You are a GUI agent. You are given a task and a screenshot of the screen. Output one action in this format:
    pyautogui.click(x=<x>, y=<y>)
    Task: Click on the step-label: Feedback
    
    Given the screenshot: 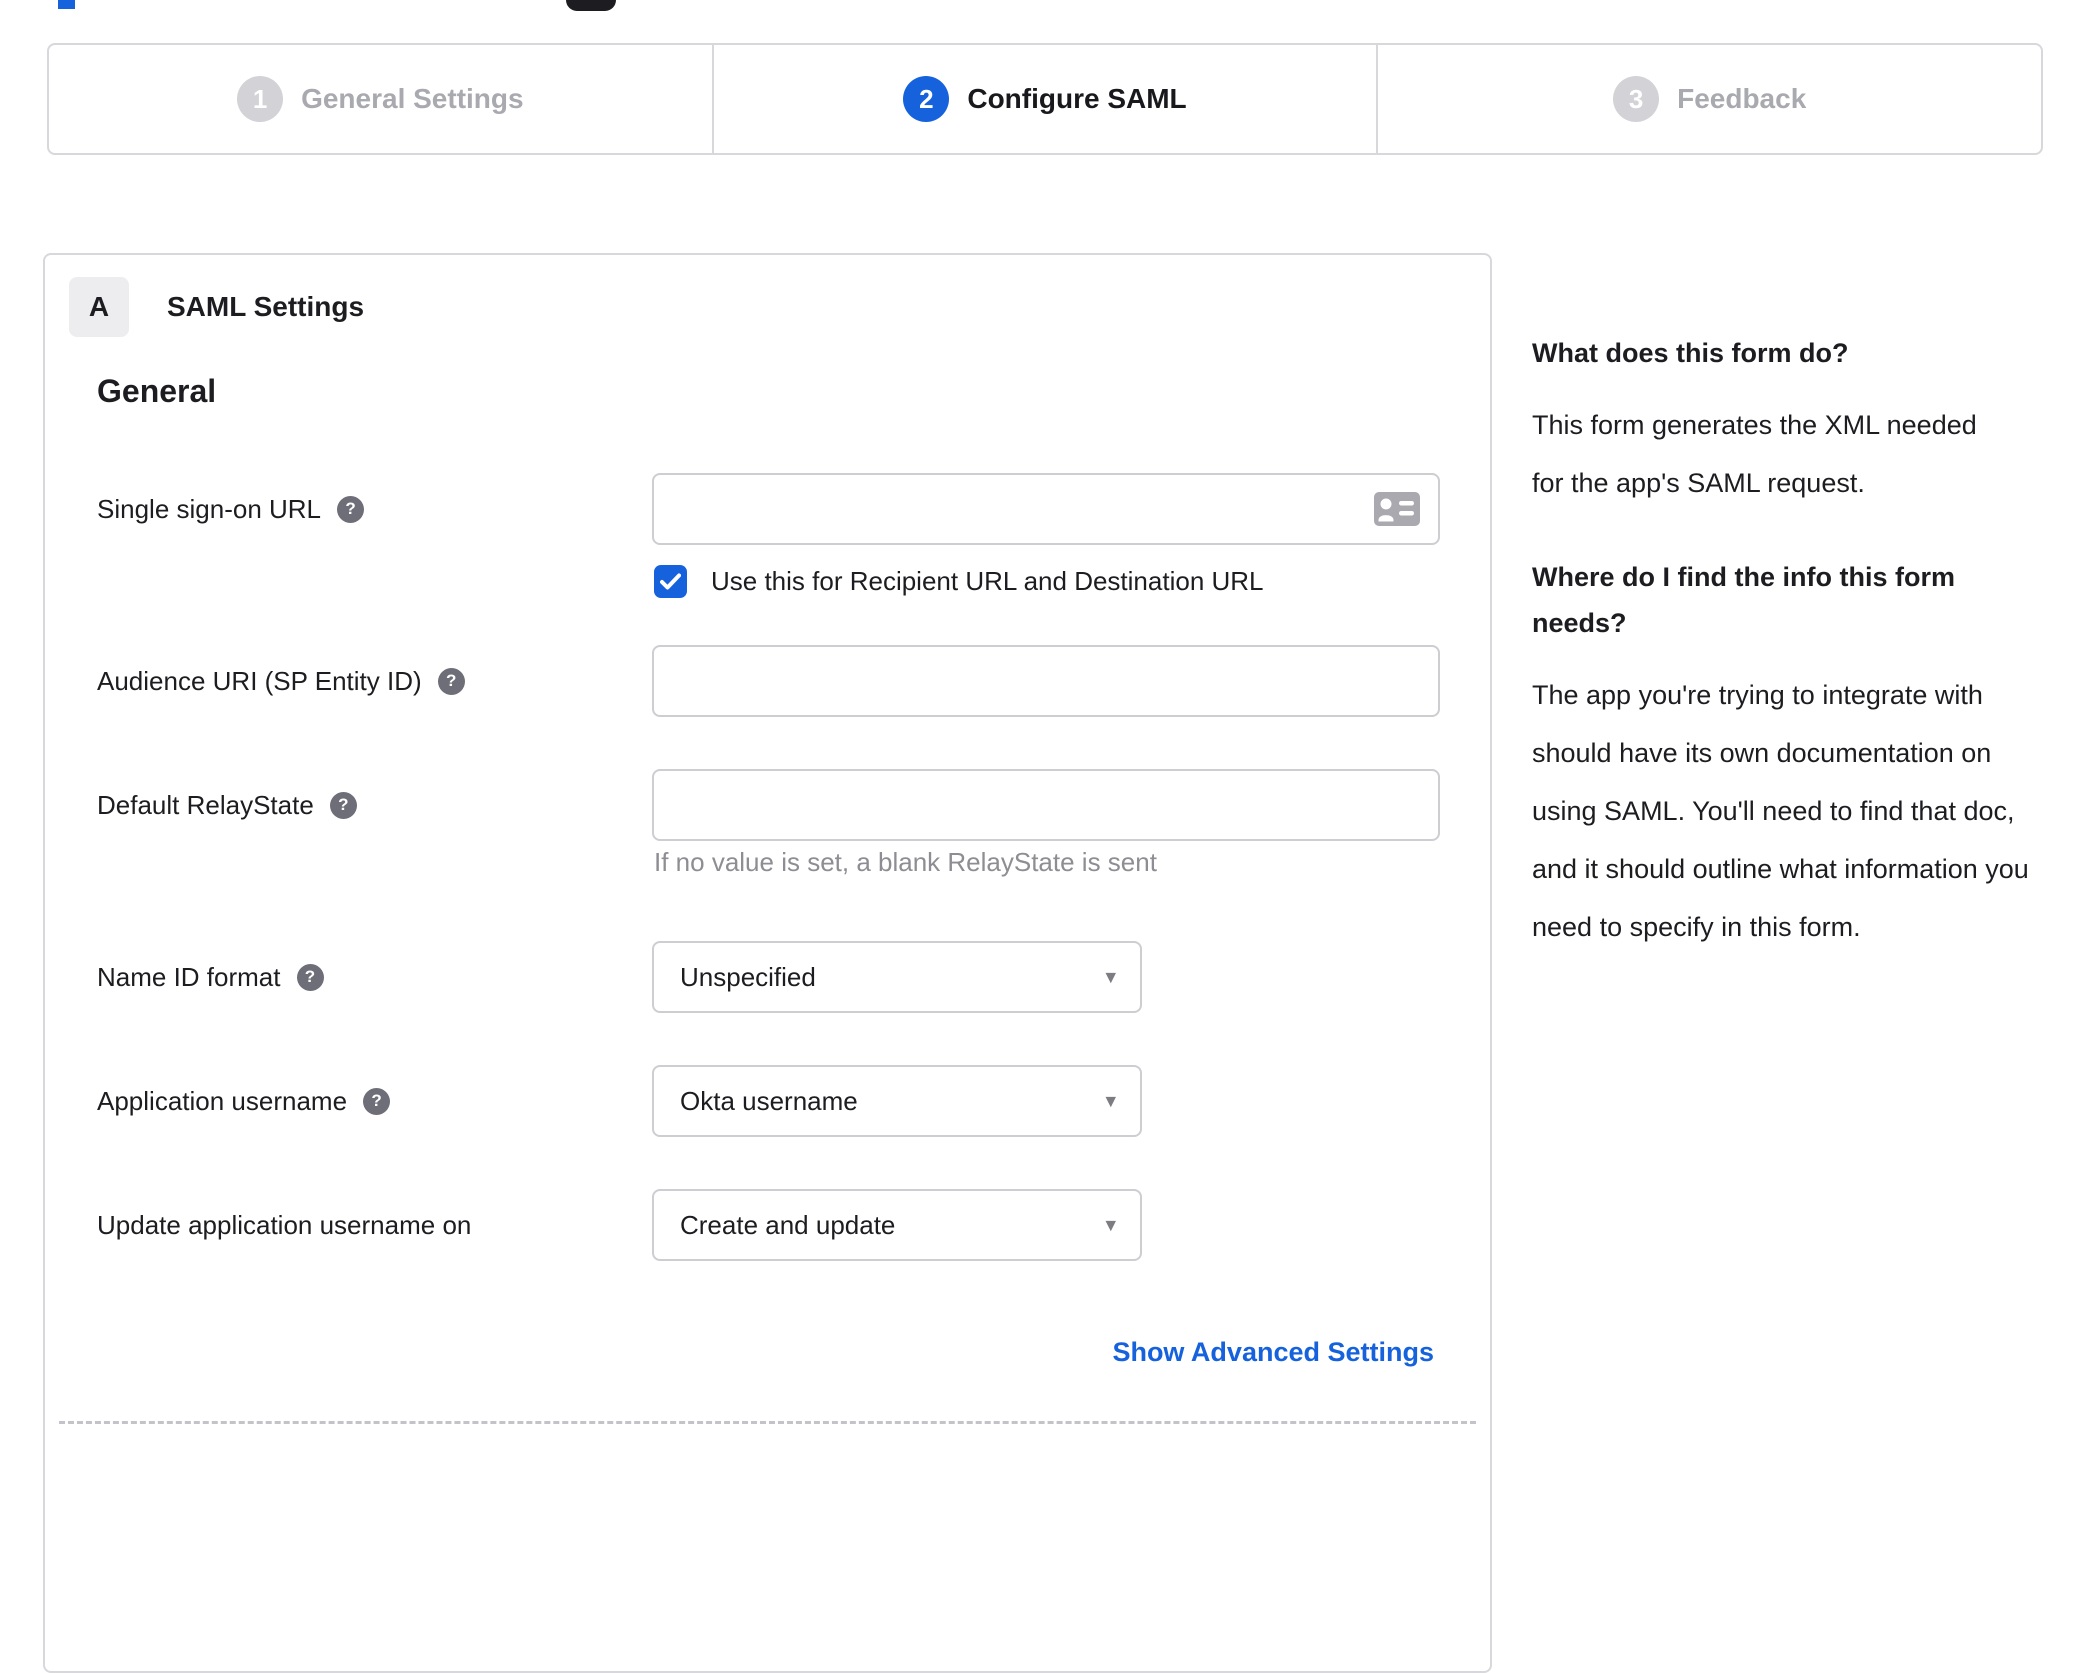 What is the action you would take?
    pyautogui.click(x=1742, y=98)
    